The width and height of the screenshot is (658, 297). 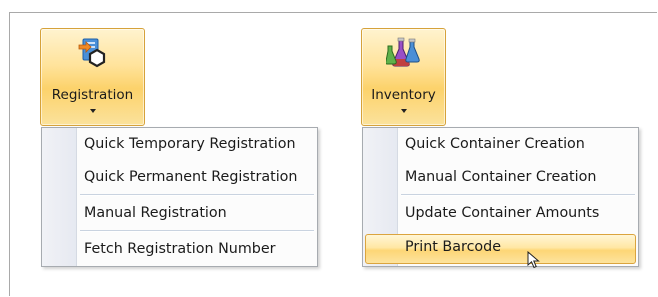 I want to click on menu-item-manual-registration: Manual Registration, so click(x=179, y=214).